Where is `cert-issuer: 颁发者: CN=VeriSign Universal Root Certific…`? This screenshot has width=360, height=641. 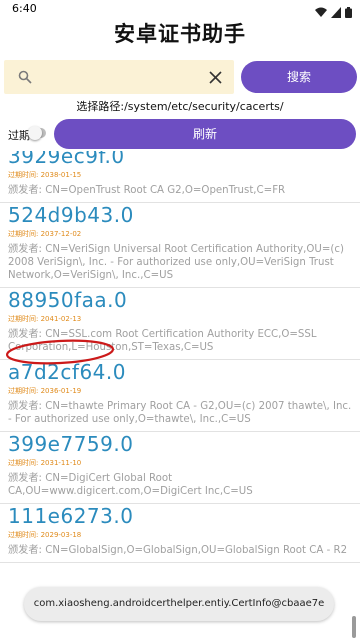 cert-issuer: 颁发者: CN=VeriSign Universal Root Certific… is located at coordinates (176, 262).